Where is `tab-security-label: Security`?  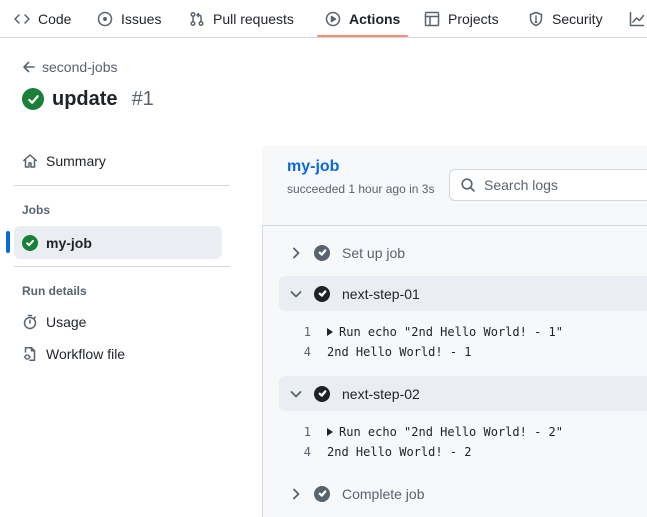 tab-security-label: Security is located at coordinates (577, 19).